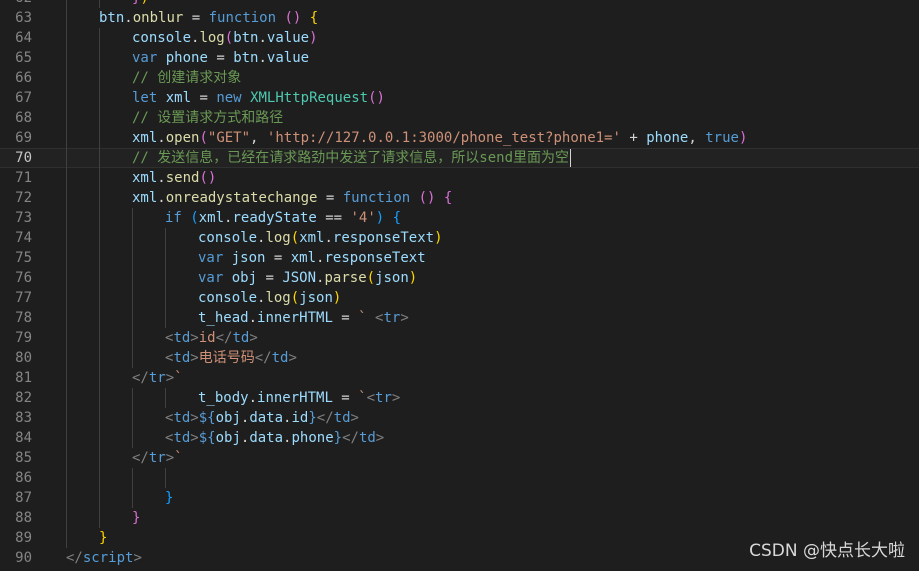 The width and height of the screenshot is (919, 571). I want to click on text-cursor, so click(570, 158).